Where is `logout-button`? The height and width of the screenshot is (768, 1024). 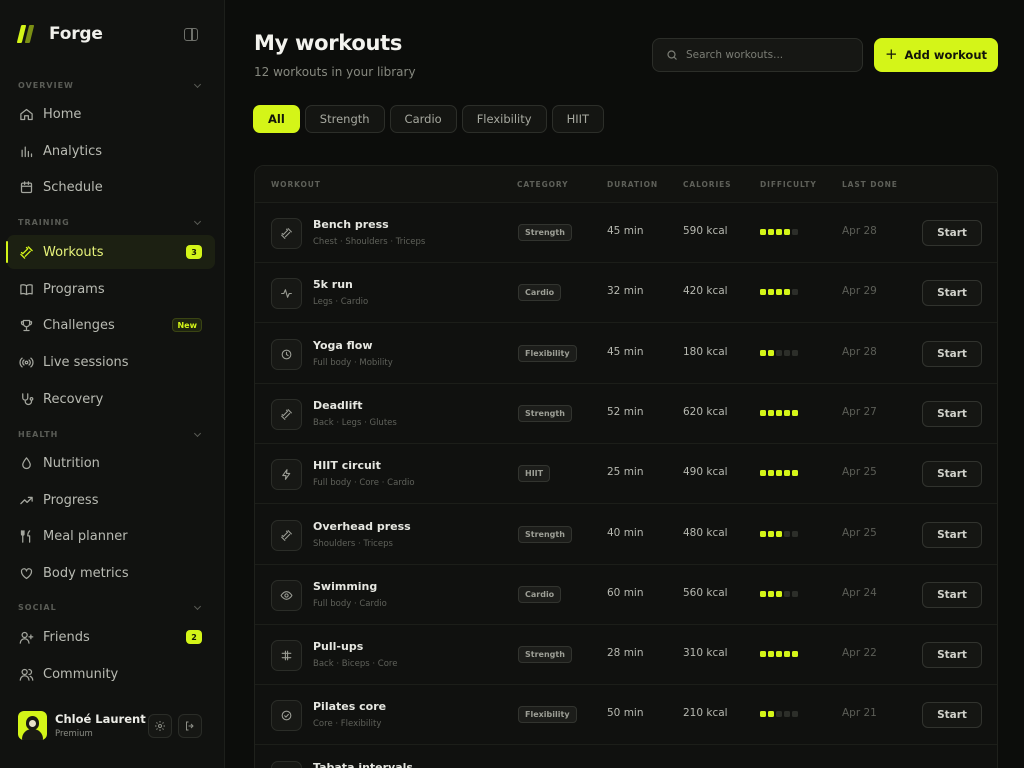 logout-button is located at coordinates (190, 726).